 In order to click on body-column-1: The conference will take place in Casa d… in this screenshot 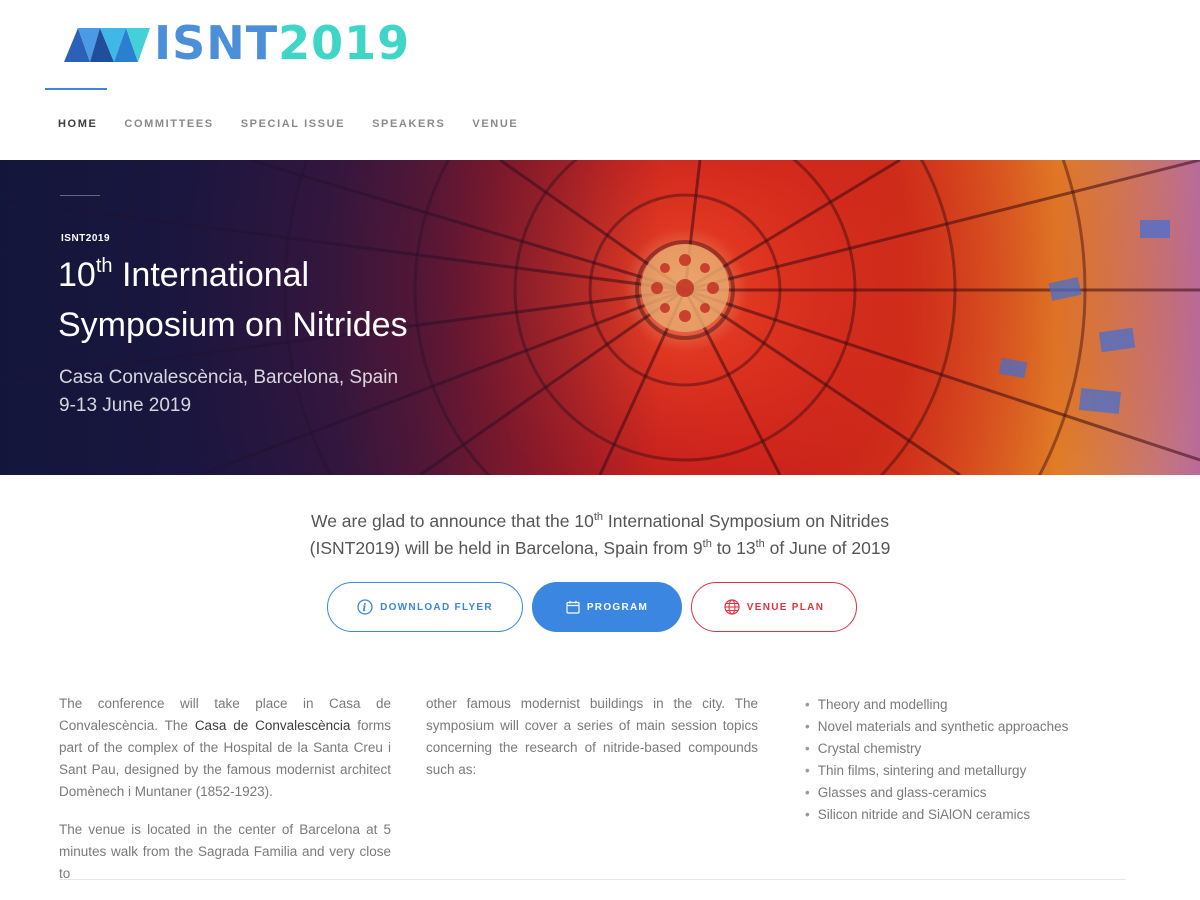, I will do `click(225, 789)`.